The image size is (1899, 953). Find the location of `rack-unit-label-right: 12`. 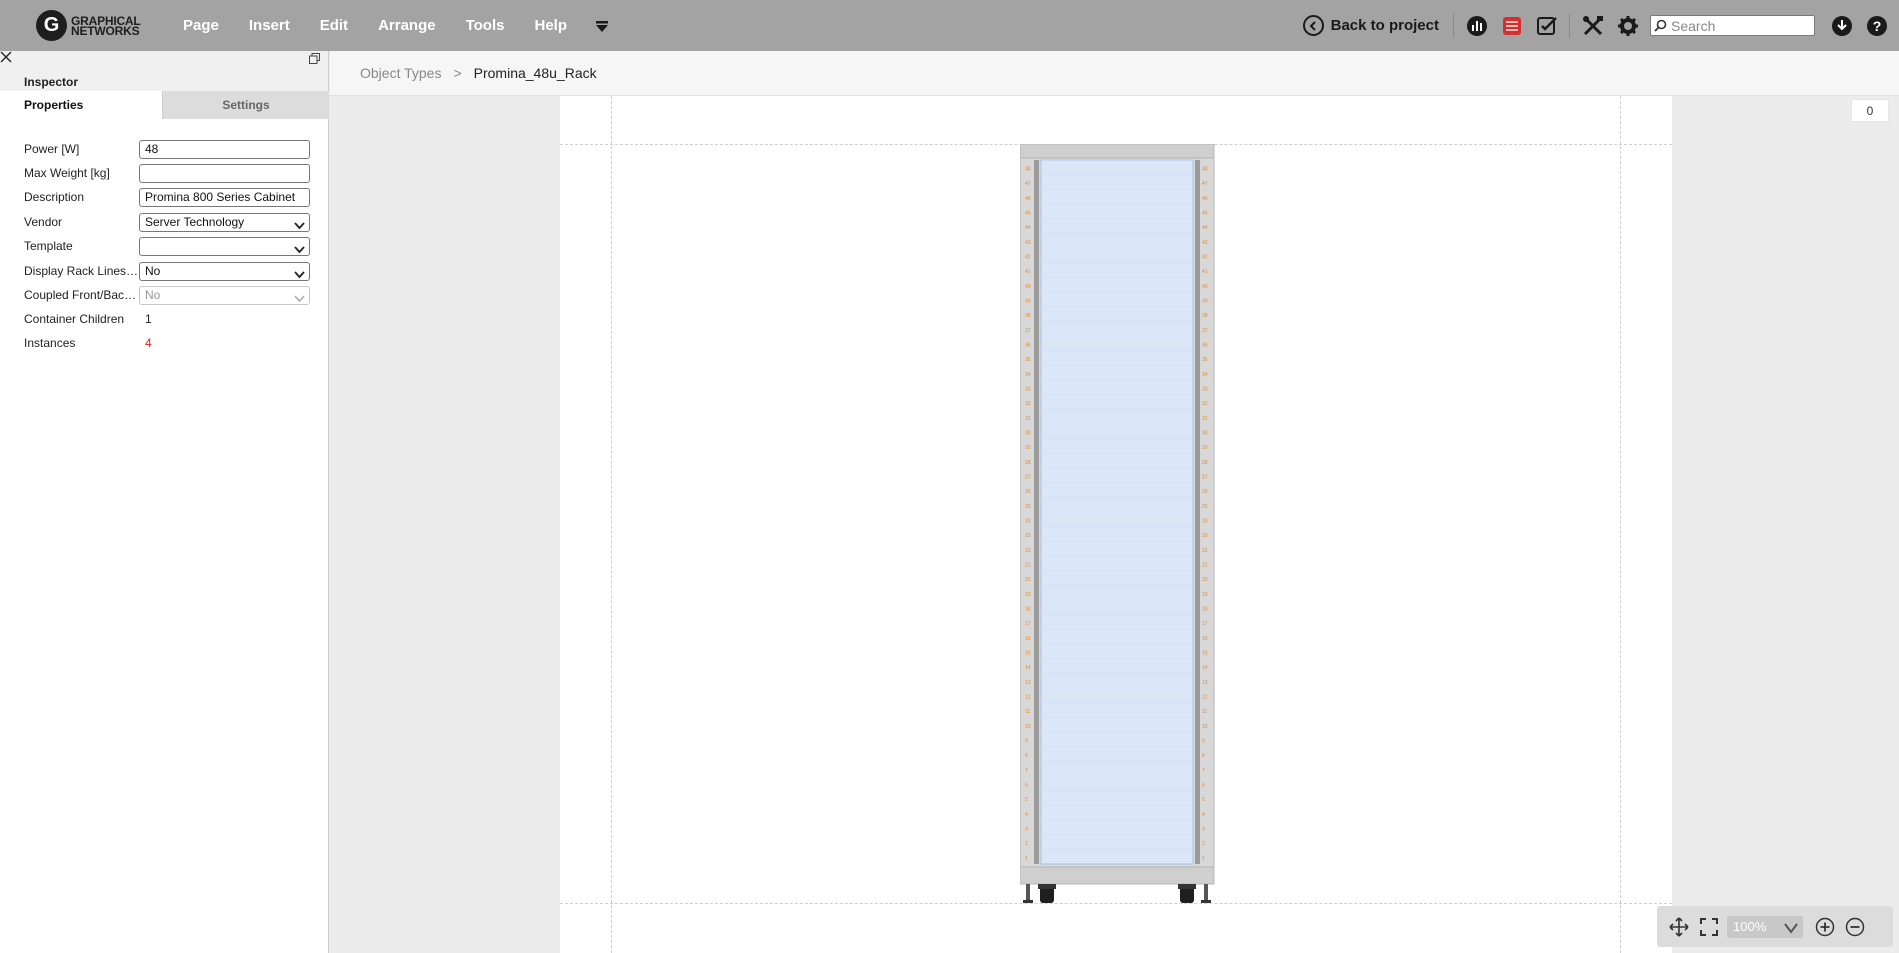

rack-unit-label-right: 12 is located at coordinates (1205, 698).